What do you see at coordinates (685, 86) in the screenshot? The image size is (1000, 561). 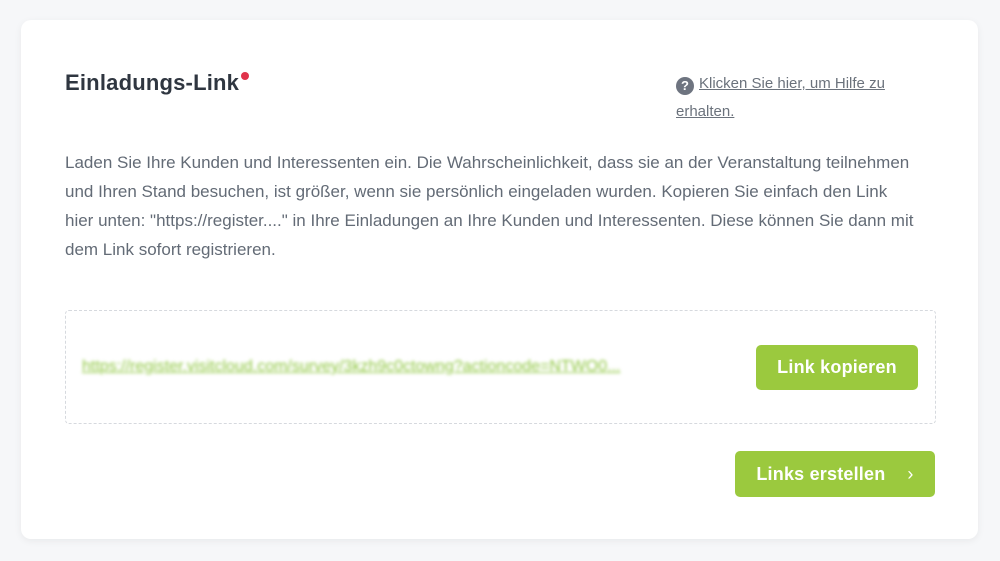 I see `question-circle-icon: ?` at bounding box center [685, 86].